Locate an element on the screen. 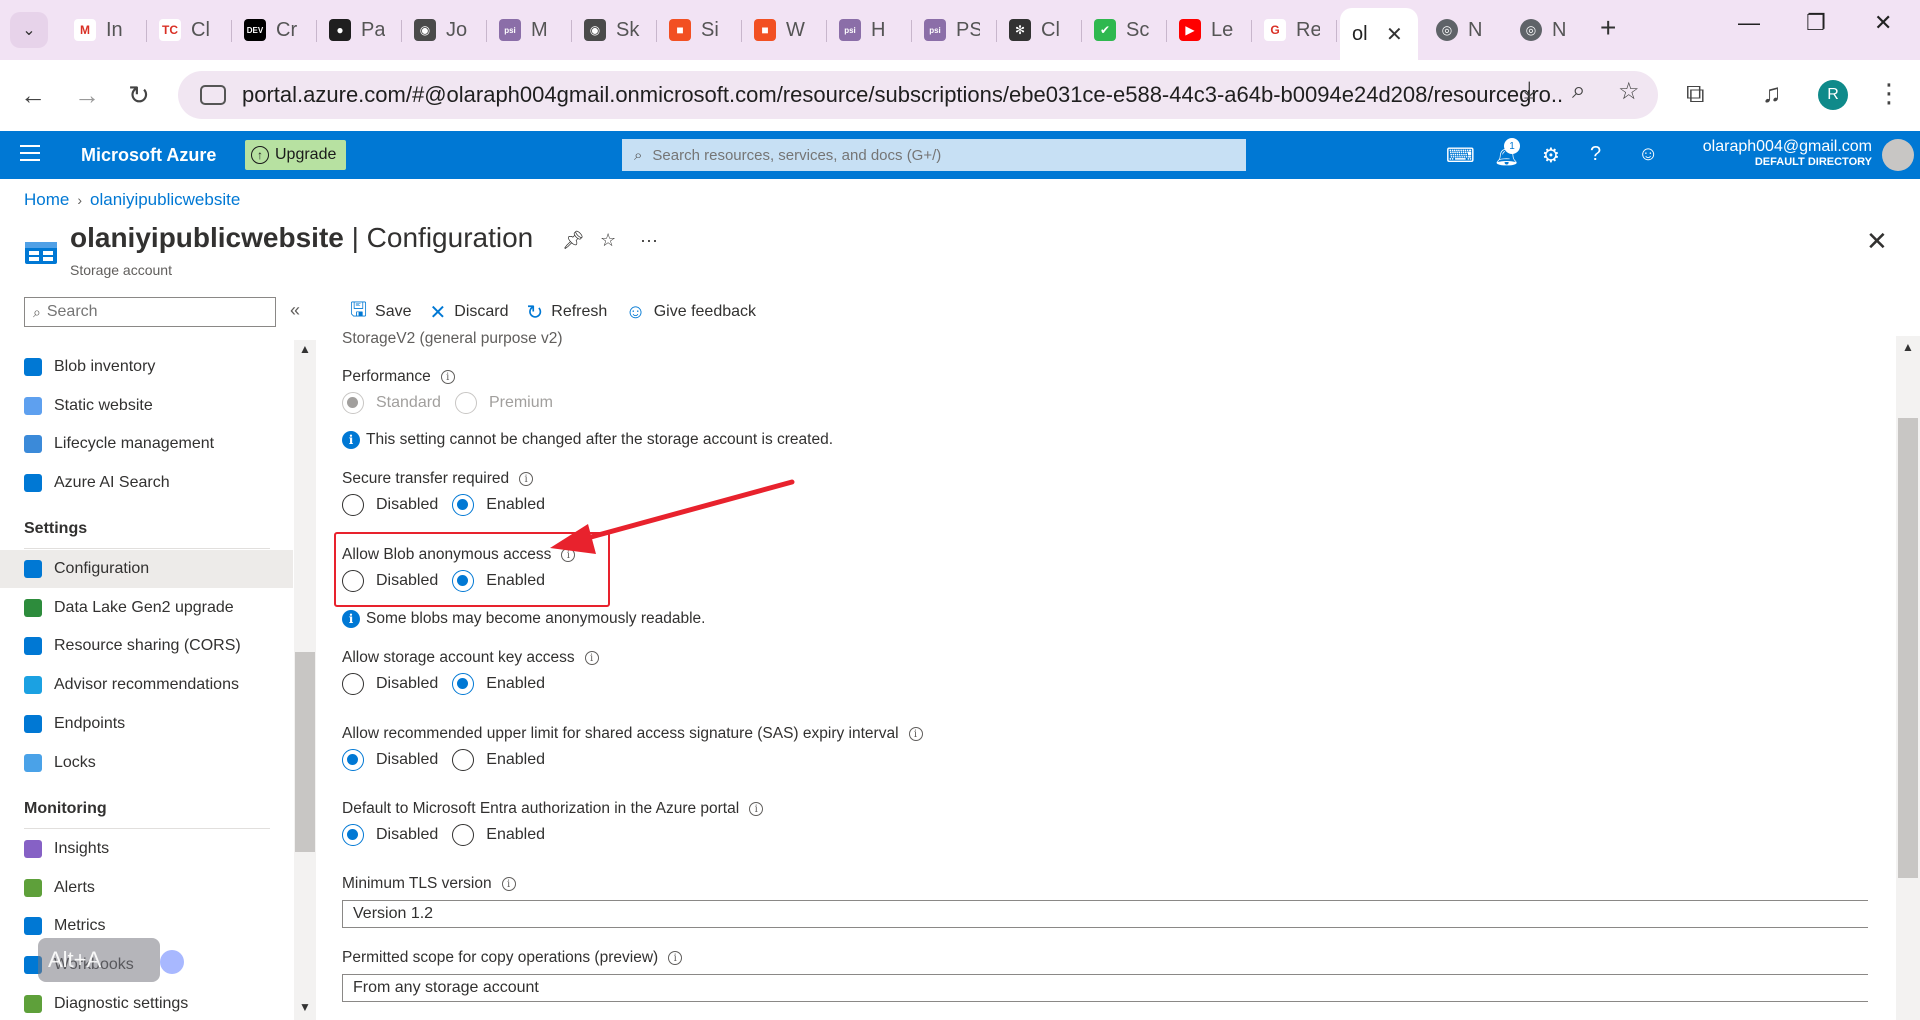 This screenshot has width=1920, height=1020. help-icon: ? is located at coordinates (1595, 154).